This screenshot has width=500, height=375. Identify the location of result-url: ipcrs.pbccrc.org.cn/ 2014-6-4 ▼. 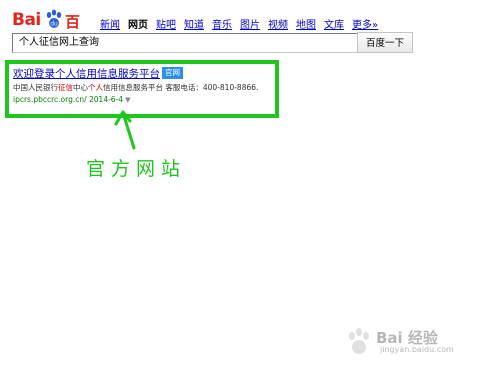
(71, 99).